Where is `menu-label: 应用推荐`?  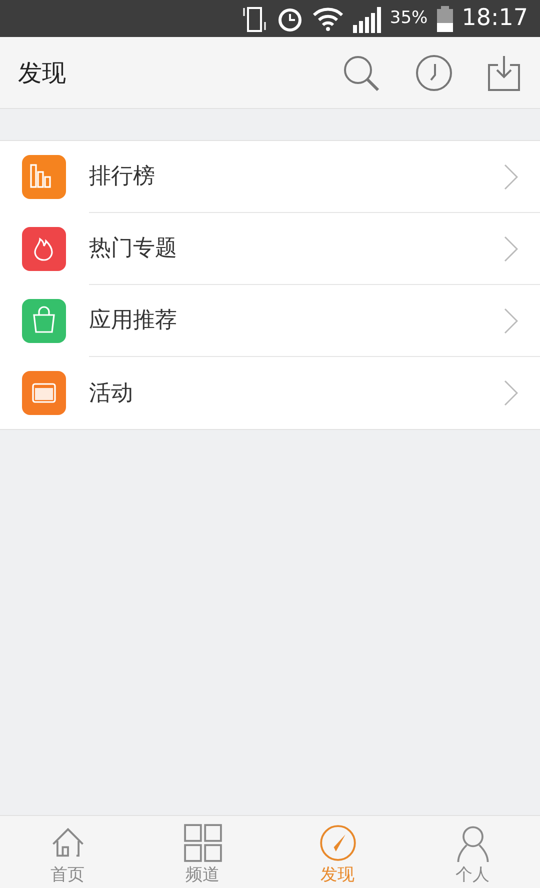 menu-label: 应用推荐 is located at coordinates (133, 321).